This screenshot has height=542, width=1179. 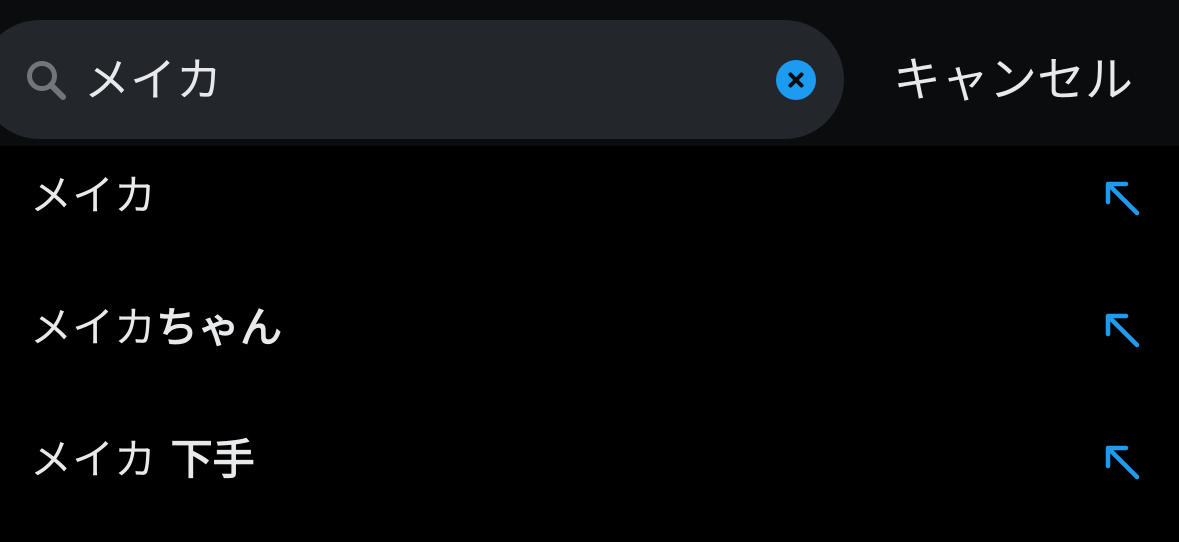 I want to click on clear-icon, so click(x=796, y=80).